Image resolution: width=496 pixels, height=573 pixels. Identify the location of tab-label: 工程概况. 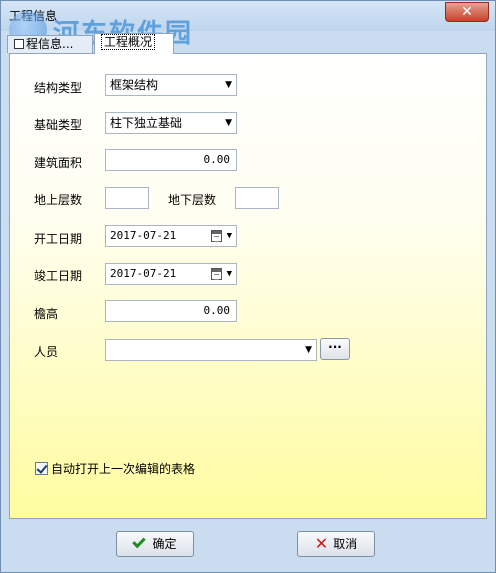
(128, 42).